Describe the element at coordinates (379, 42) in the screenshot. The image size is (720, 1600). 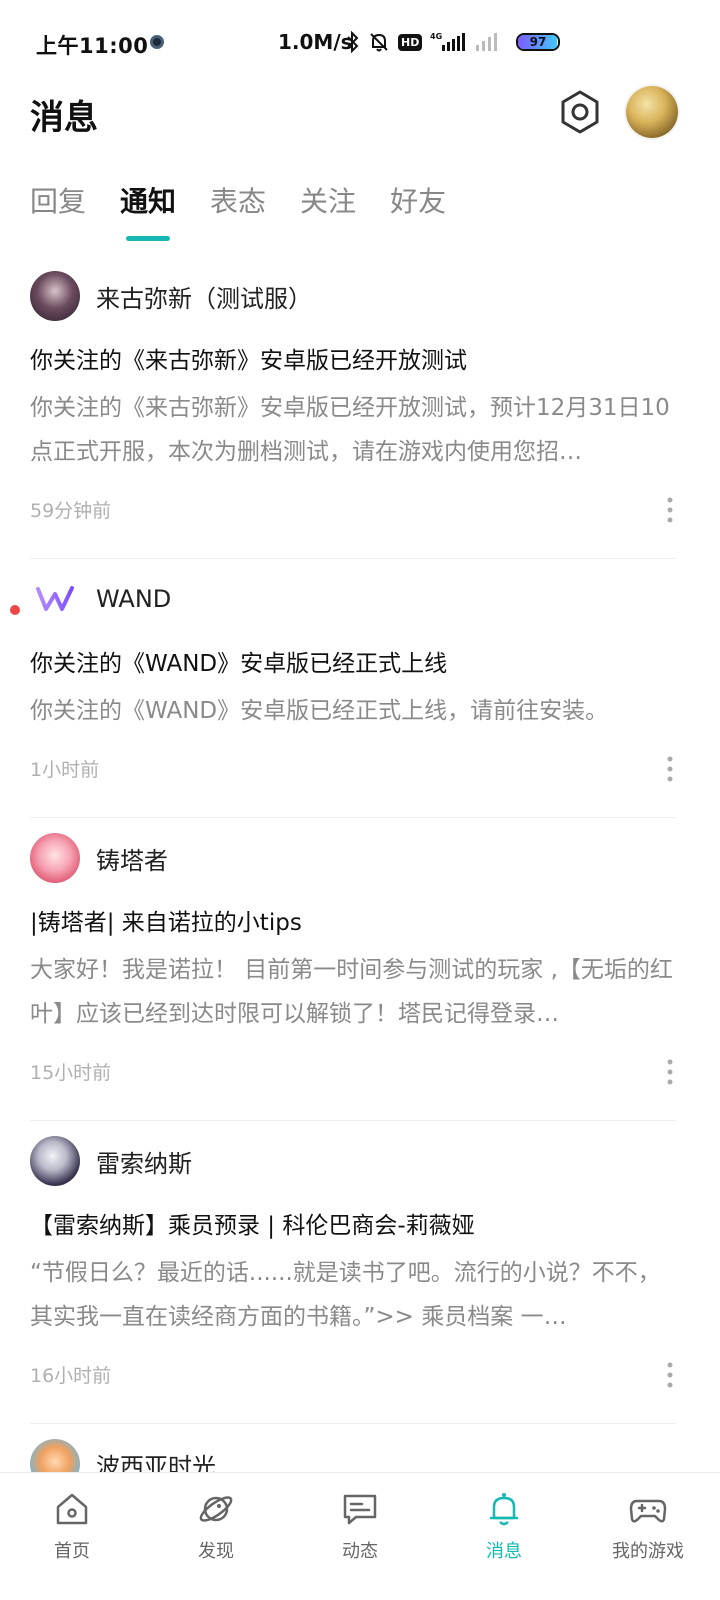
I see `mute-bell-icon` at that location.